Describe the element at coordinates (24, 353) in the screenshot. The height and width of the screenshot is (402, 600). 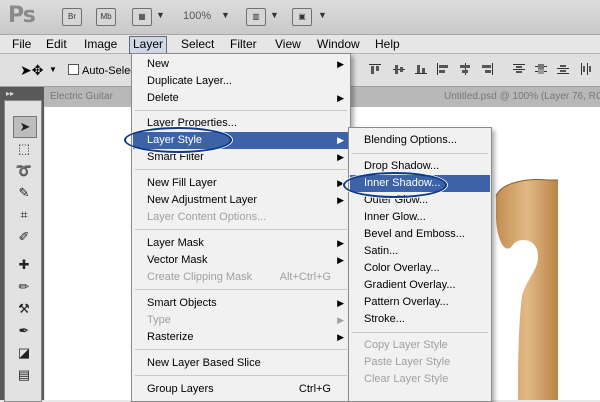
I see `eraser-tool-icon: ◪` at that location.